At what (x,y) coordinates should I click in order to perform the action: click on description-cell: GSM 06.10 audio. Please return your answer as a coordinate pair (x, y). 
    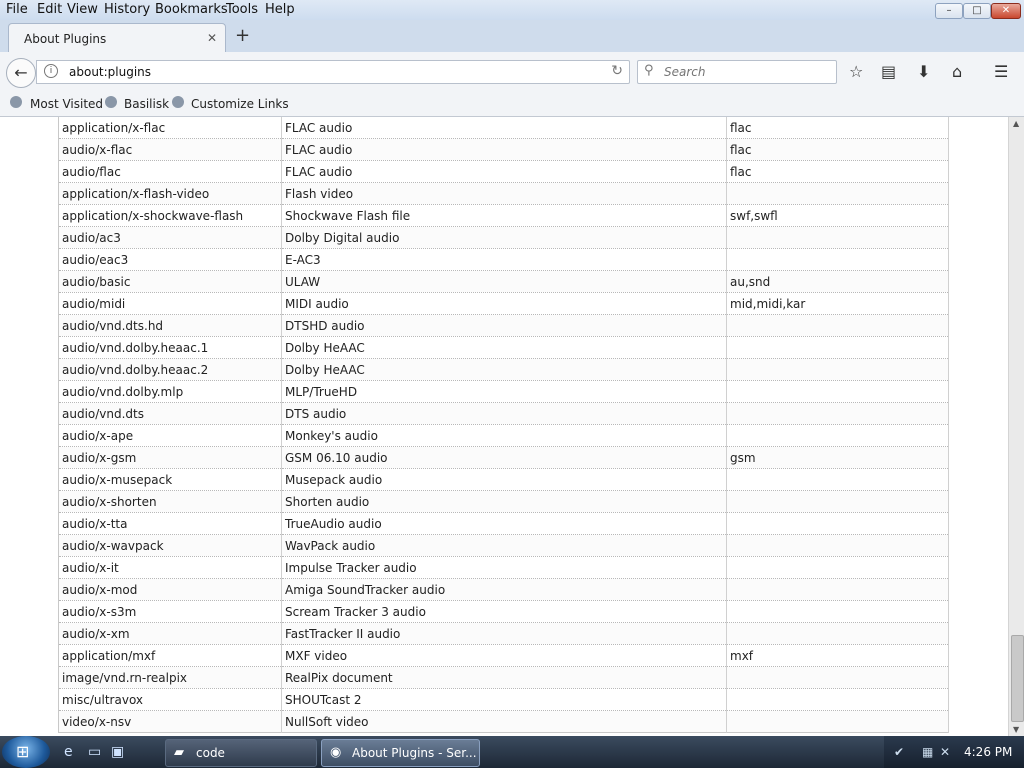
    Looking at the image, I should click on (504, 457).